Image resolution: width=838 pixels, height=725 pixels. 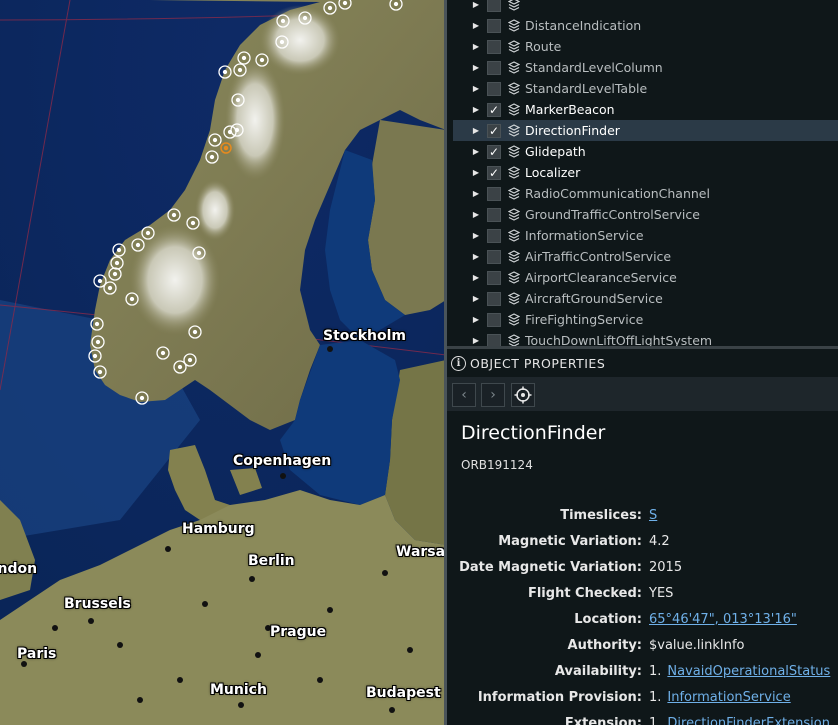 What do you see at coordinates (645, 193) in the screenshot?
I see `layer-tree-item: ▶ RadioCommunicationChannel` at bounding box center [645, 193].